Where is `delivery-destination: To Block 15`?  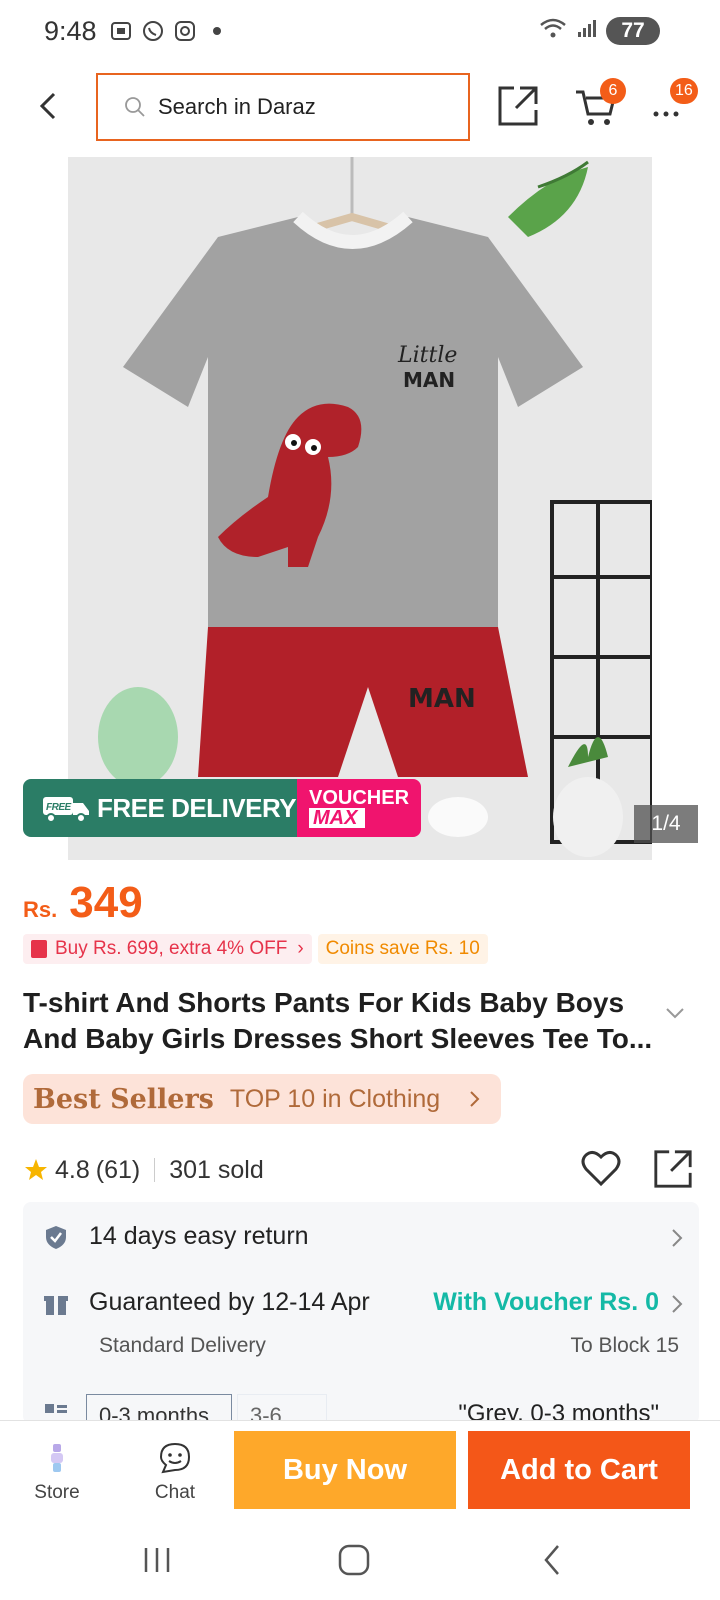 delivery-destination: To Block 15 is located at coordinates (624, 1345).